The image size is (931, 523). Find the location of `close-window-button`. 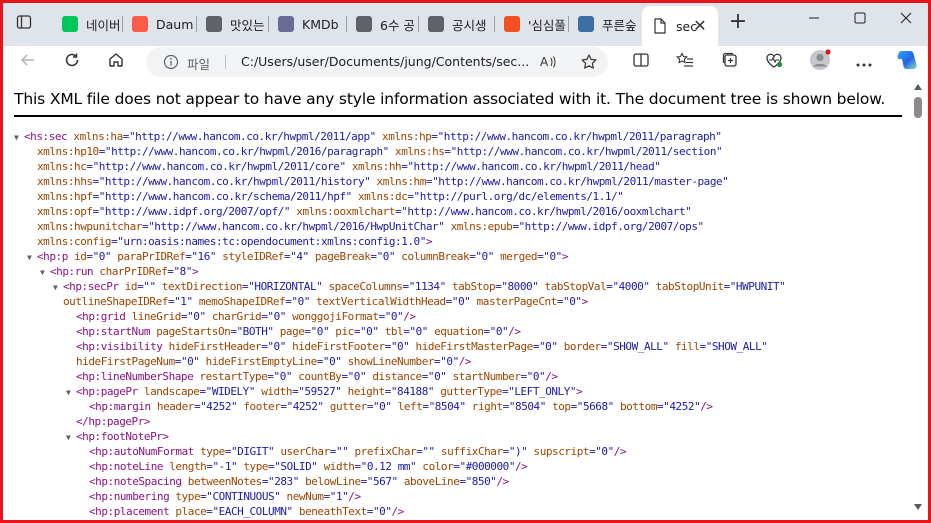

close-window-button is located at coordinates (906, 18).